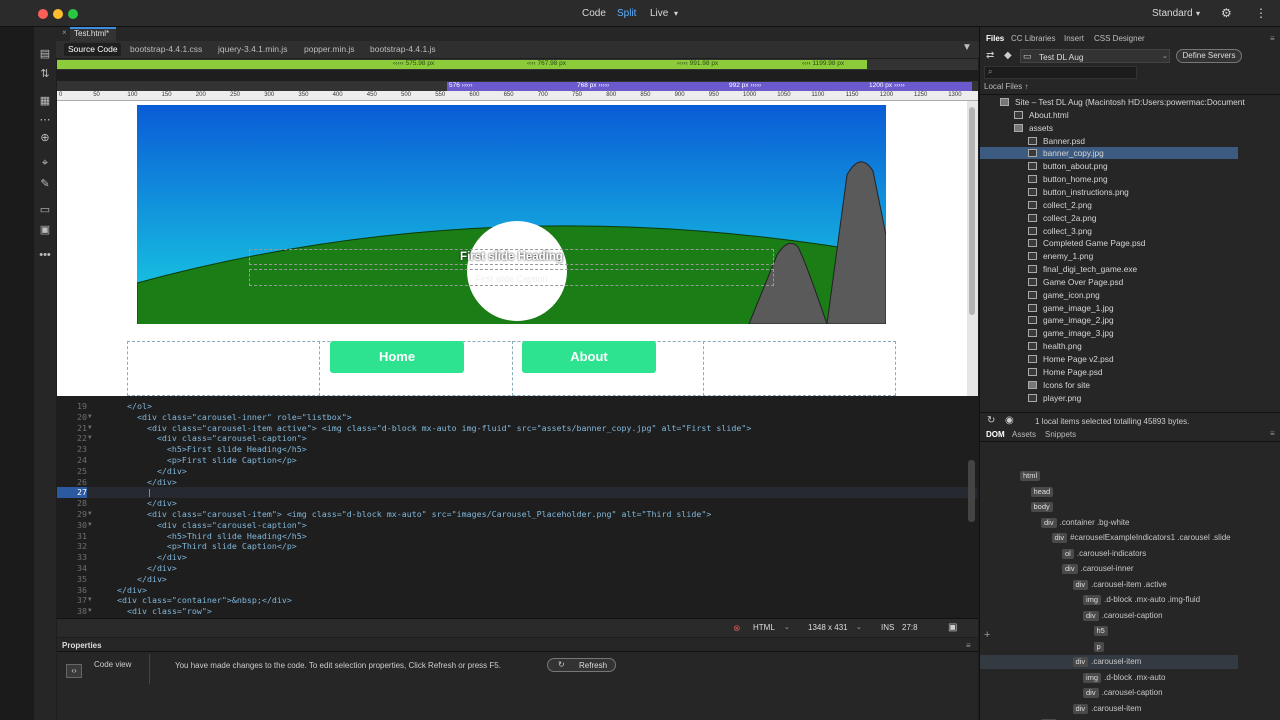 The image size is (1280, 720). I want to click on code-line: 33 </div>, so click(517, 557).